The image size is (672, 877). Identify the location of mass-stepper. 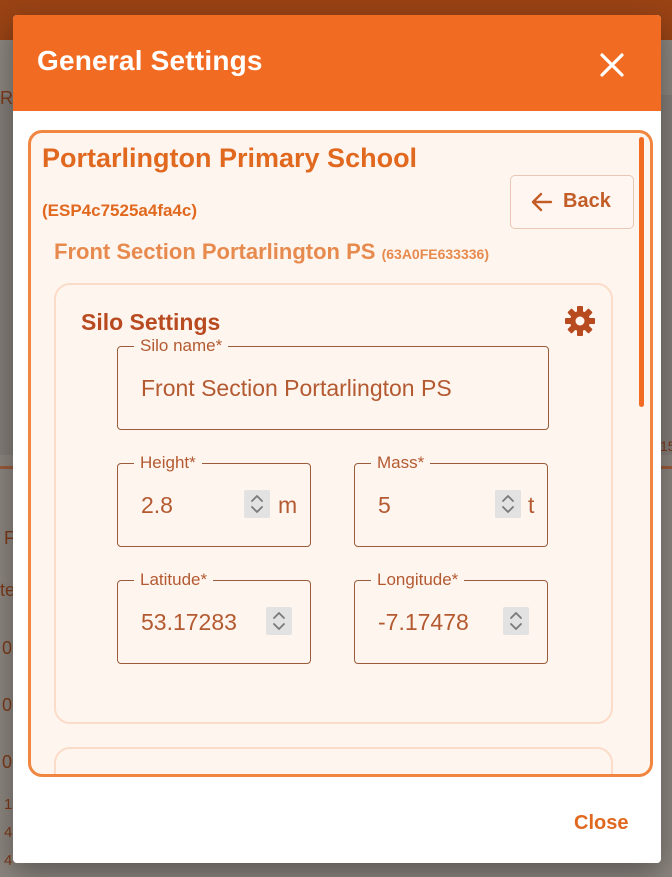
(508, 504).